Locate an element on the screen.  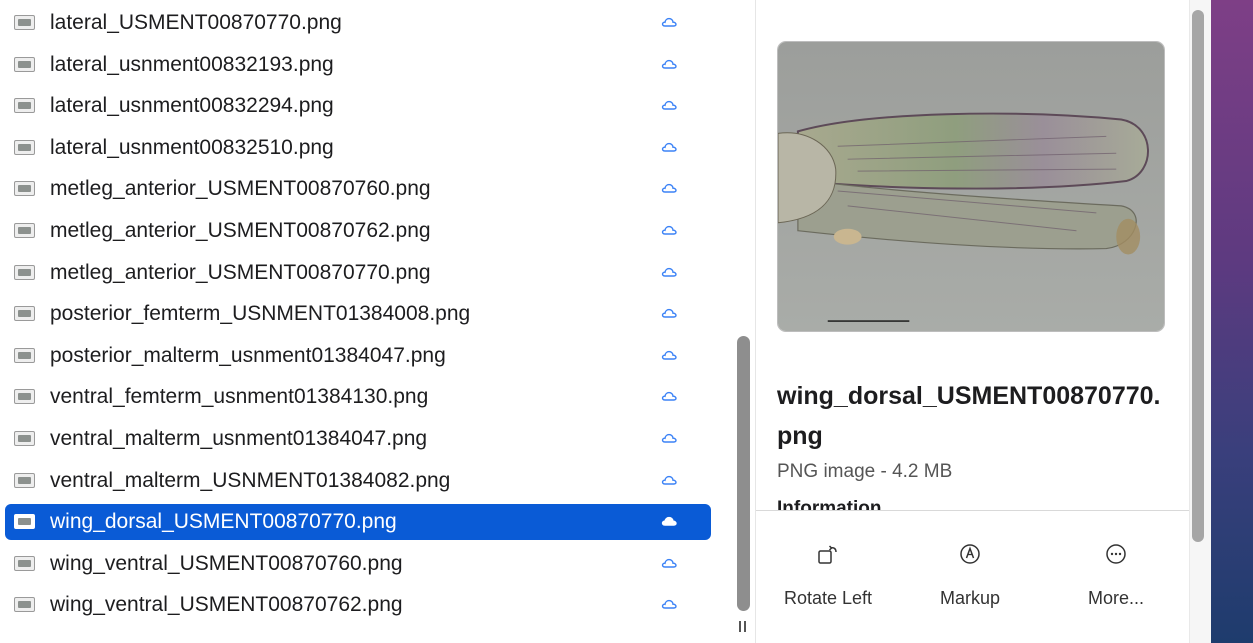
markup-button: Markup is located at coordinates (970, 578).